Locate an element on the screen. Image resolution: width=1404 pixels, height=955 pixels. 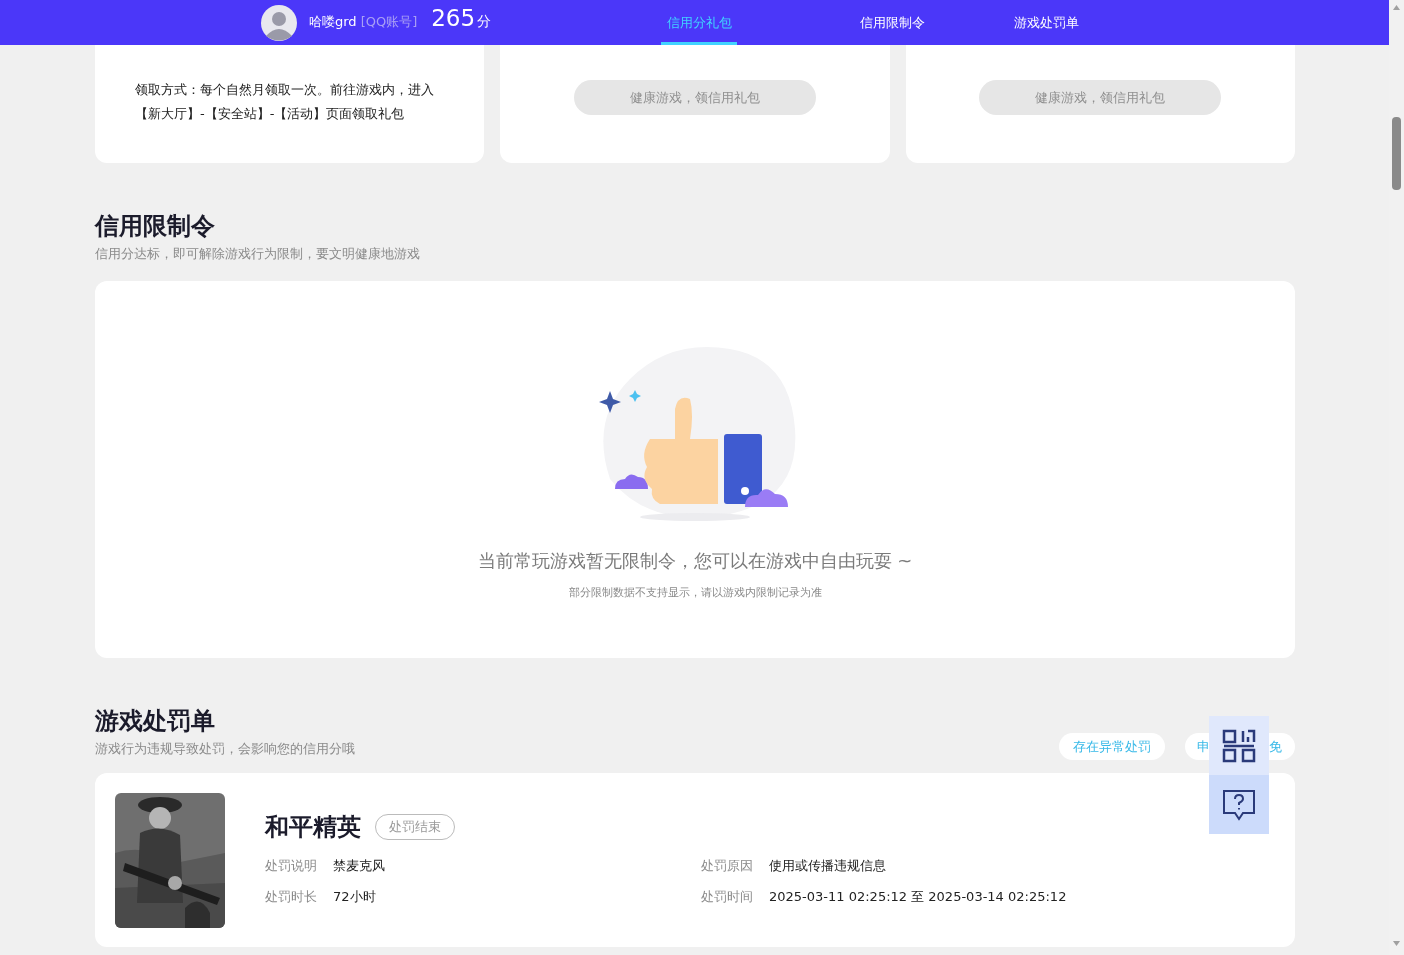
appeal-button: 免 is located at coordinates (1282, 746).